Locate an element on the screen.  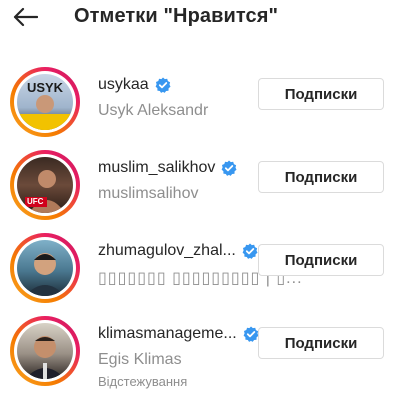
back-button is located at coordinates (25, 17).